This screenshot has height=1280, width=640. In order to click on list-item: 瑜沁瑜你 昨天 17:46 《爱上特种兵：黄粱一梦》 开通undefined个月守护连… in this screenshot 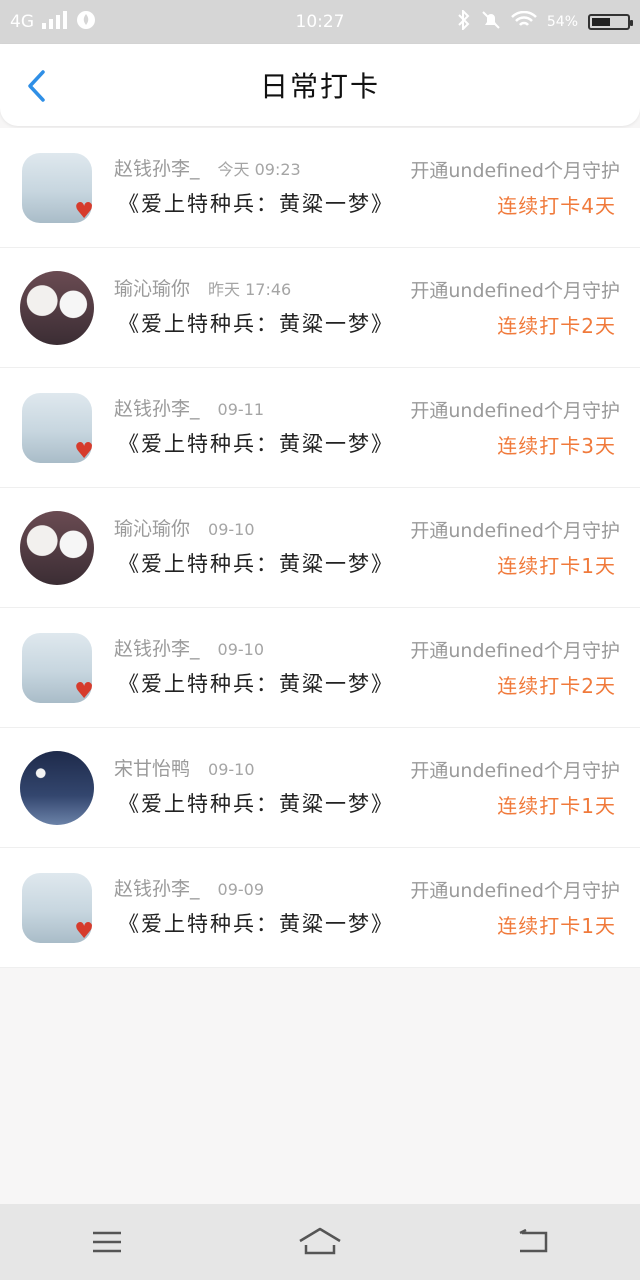, I will do `click(320, 308)`.